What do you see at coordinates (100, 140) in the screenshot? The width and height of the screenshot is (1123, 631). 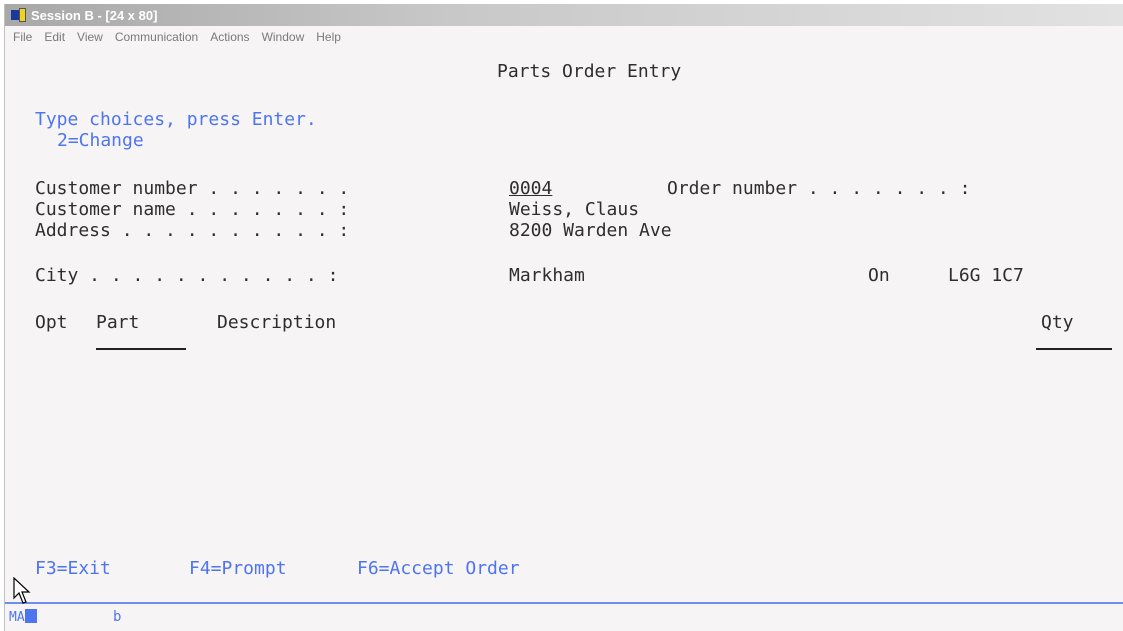 I see `option-legend: 2=Change` at bounding box center [100, 140].